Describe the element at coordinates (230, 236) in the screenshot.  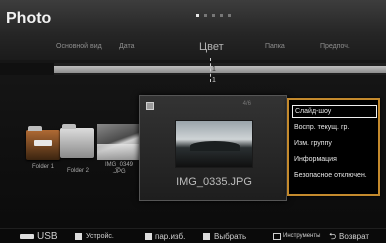
I see `select-label: Выбрать` at that location.